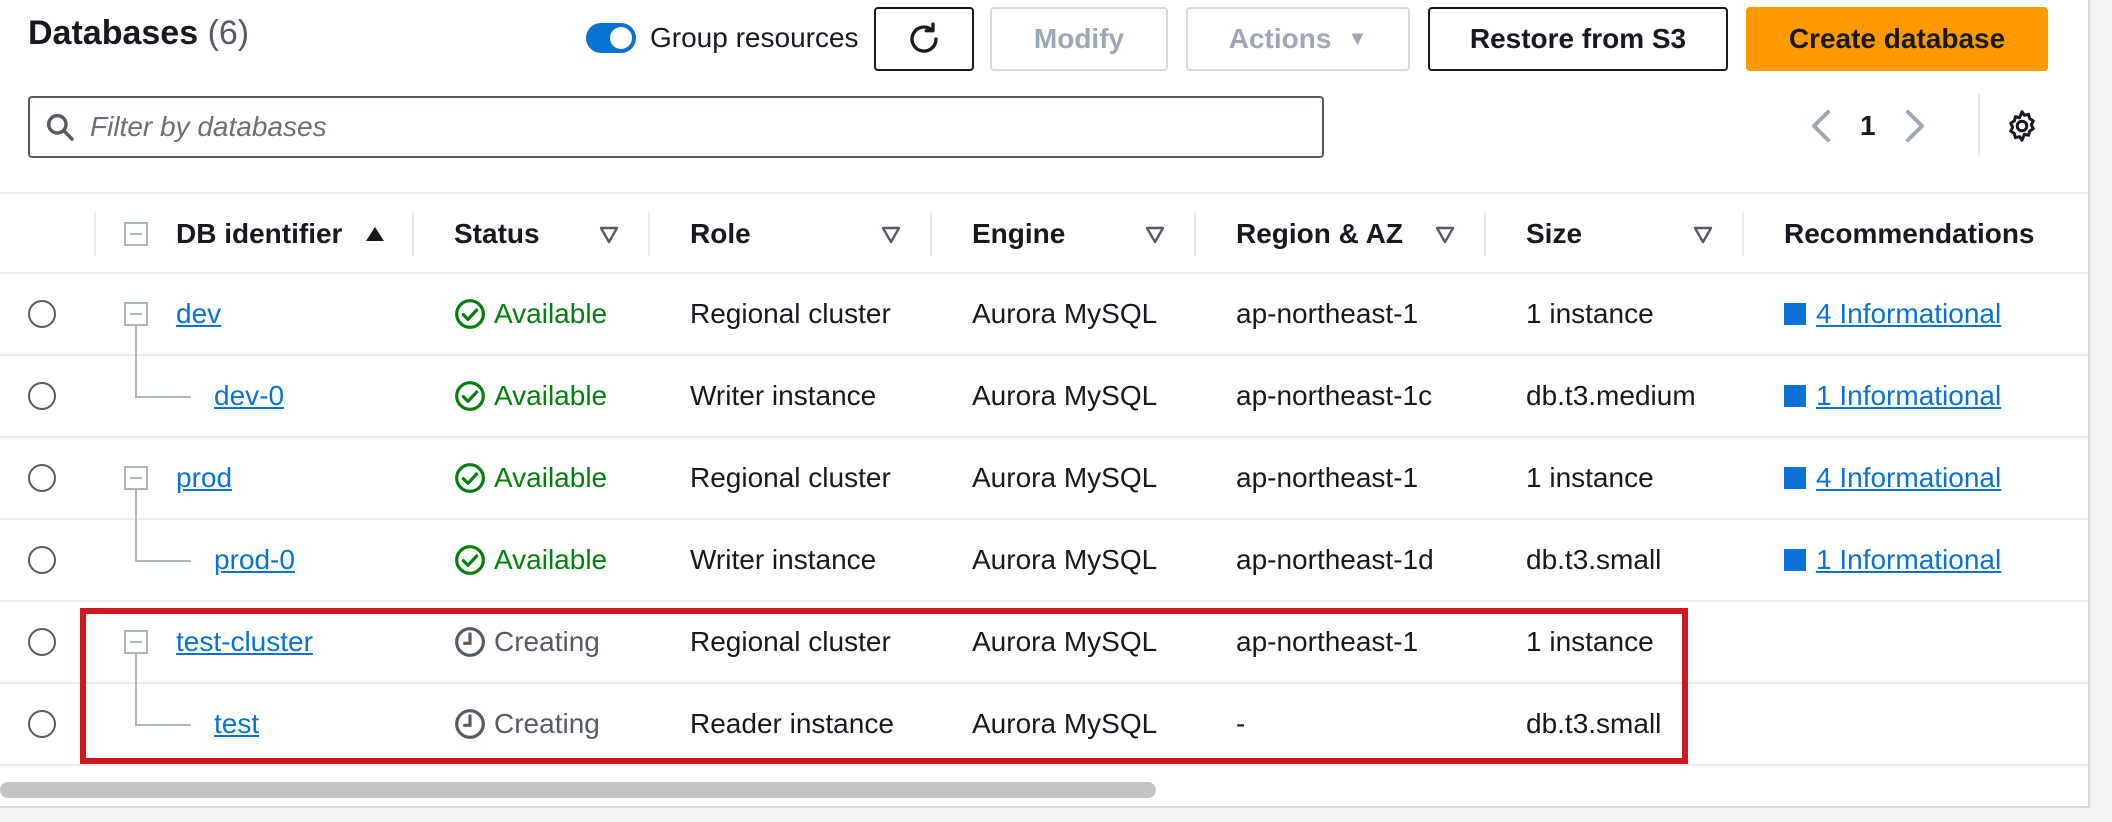 The height and width of the screenshot is (822, 2112). Describe the element at coordinates (198, 314) in the screenshot. I see `db-identifier-link: dev` at that location.